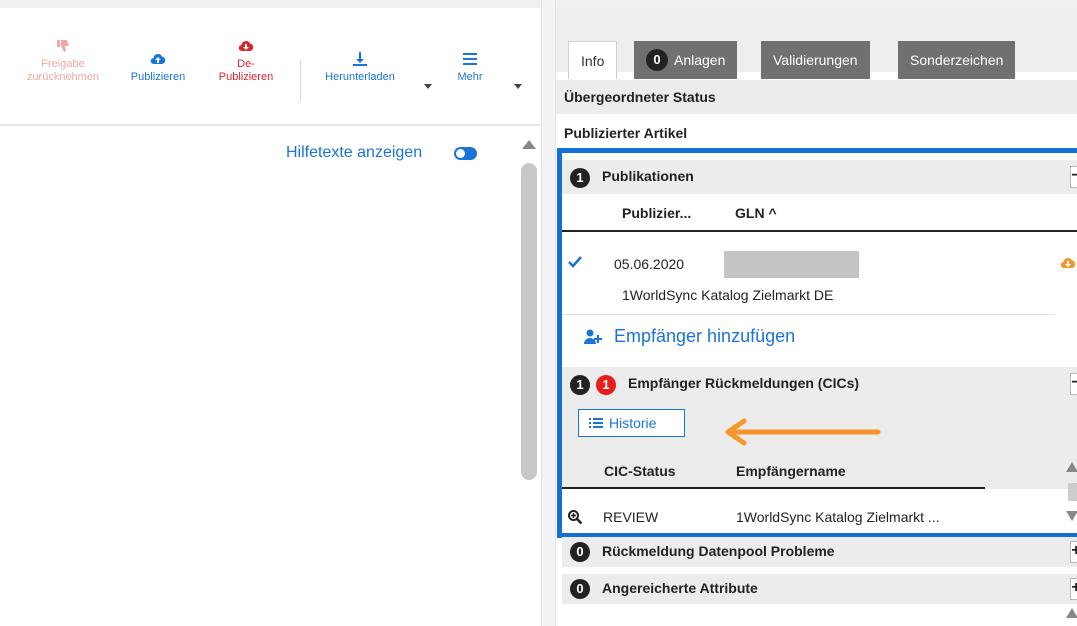  Describe the element at coordinates (158, 77) in the screenshot. I see `publish-label: Publizieren` at that location.